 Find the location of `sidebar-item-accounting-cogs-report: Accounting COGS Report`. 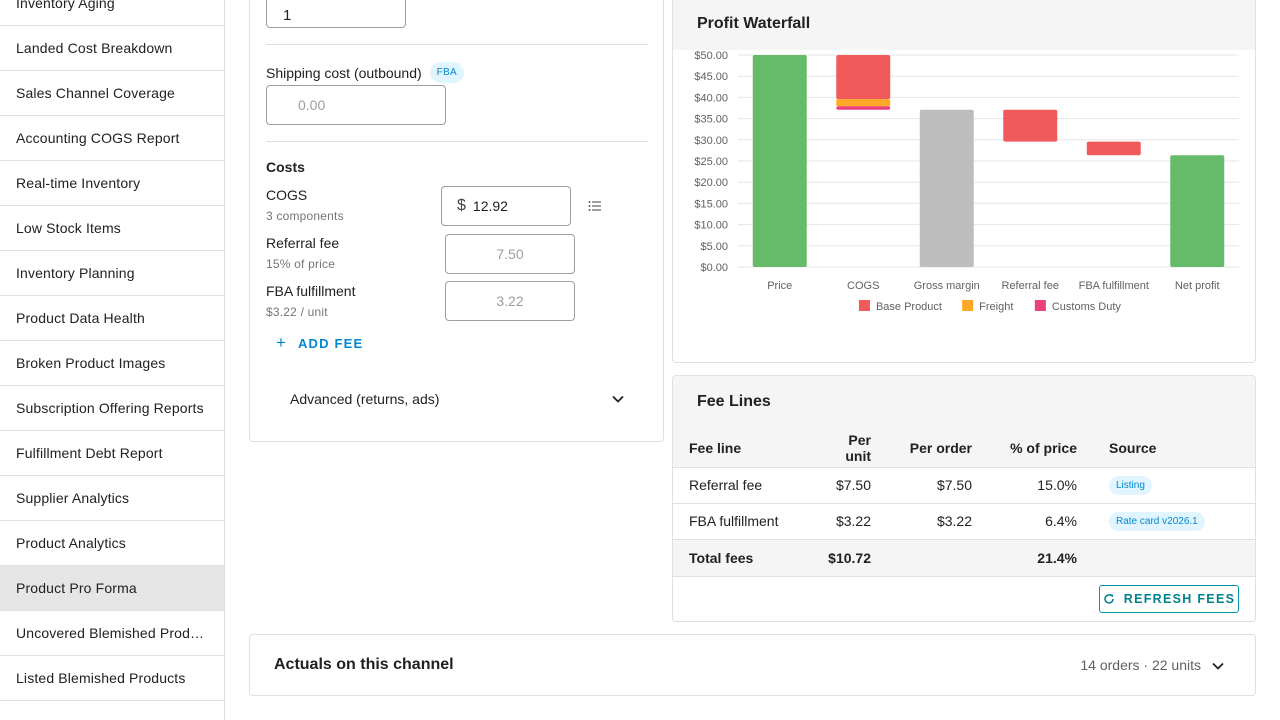

sidebar-item-accounting-cogs-report: Accounting COGS Report is located at coordinates (112, 138).